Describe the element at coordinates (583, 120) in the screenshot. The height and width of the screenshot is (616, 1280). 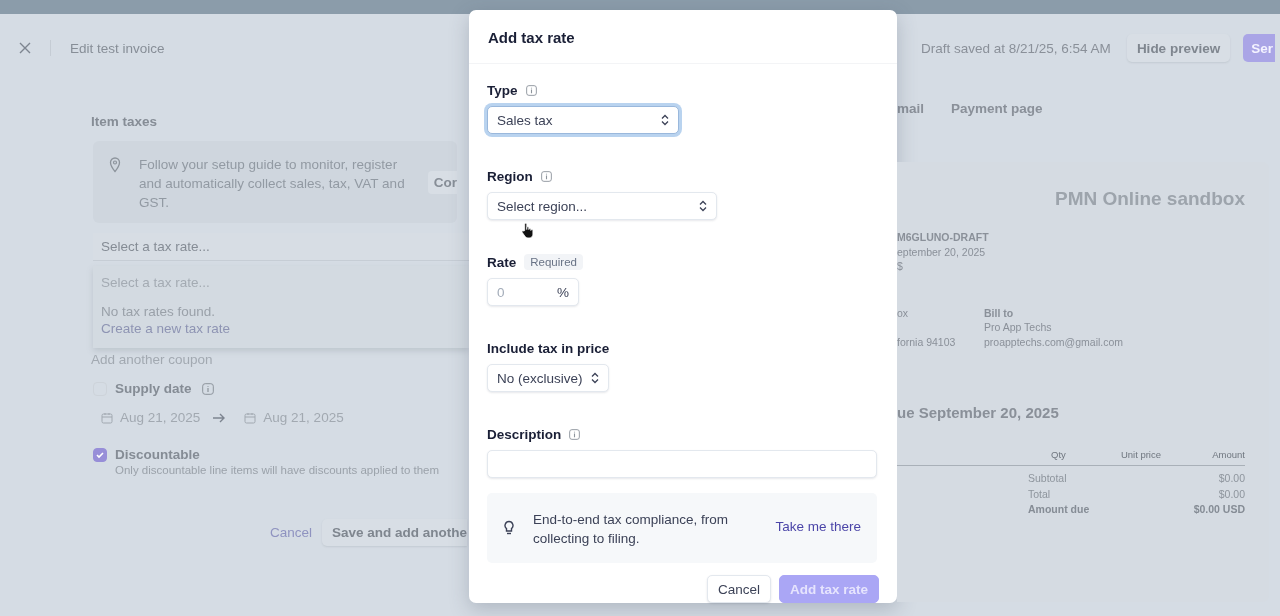
I see `select-field: Sales tax` at that location.